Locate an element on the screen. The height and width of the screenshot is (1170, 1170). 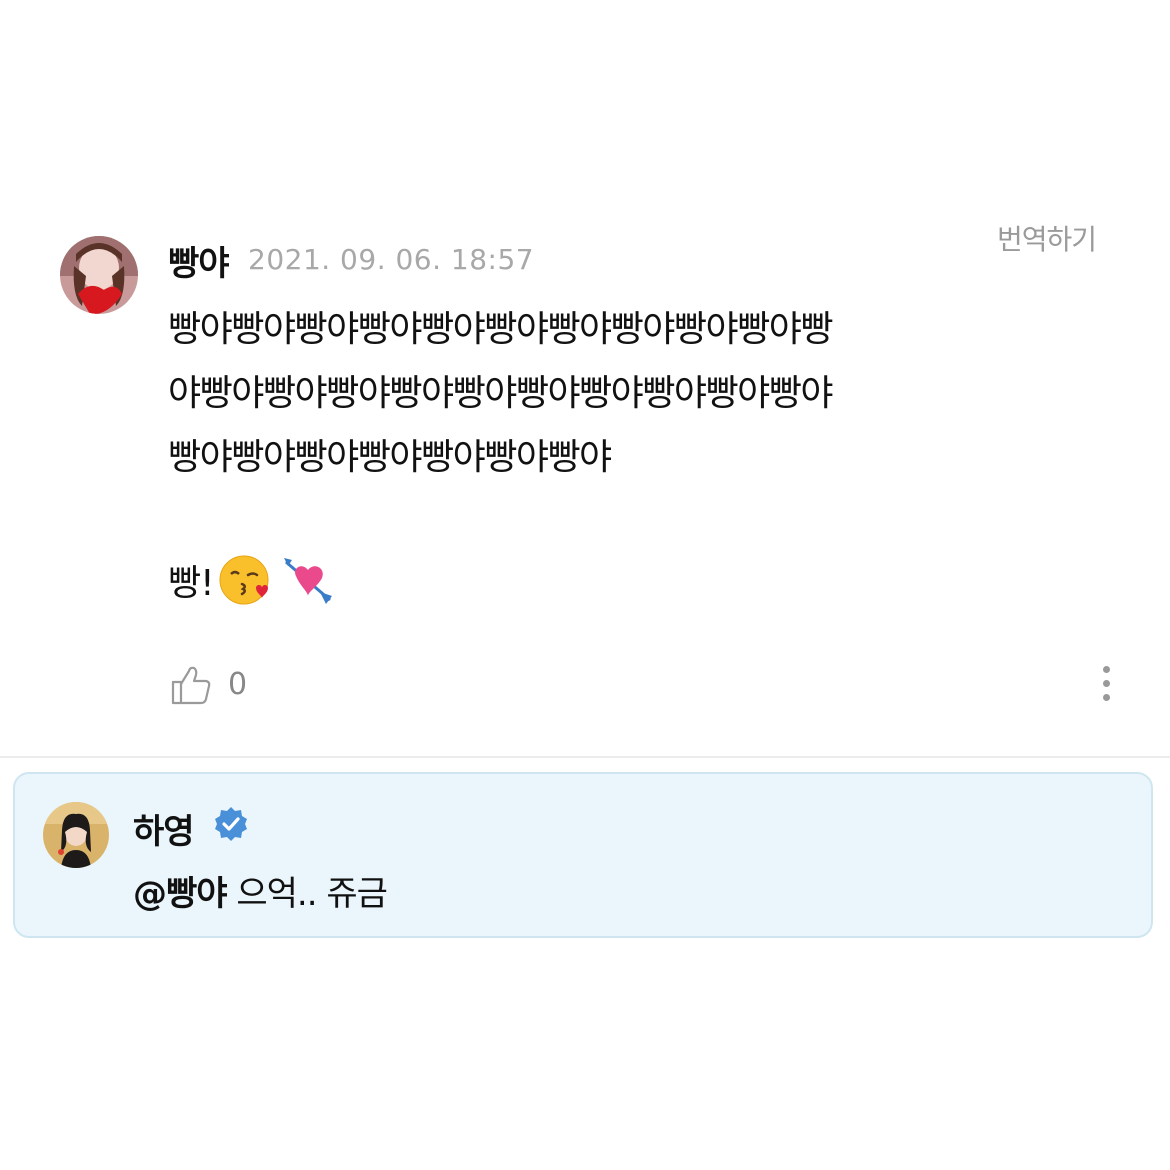
reply-avatar is located at coordinates (76, 835).